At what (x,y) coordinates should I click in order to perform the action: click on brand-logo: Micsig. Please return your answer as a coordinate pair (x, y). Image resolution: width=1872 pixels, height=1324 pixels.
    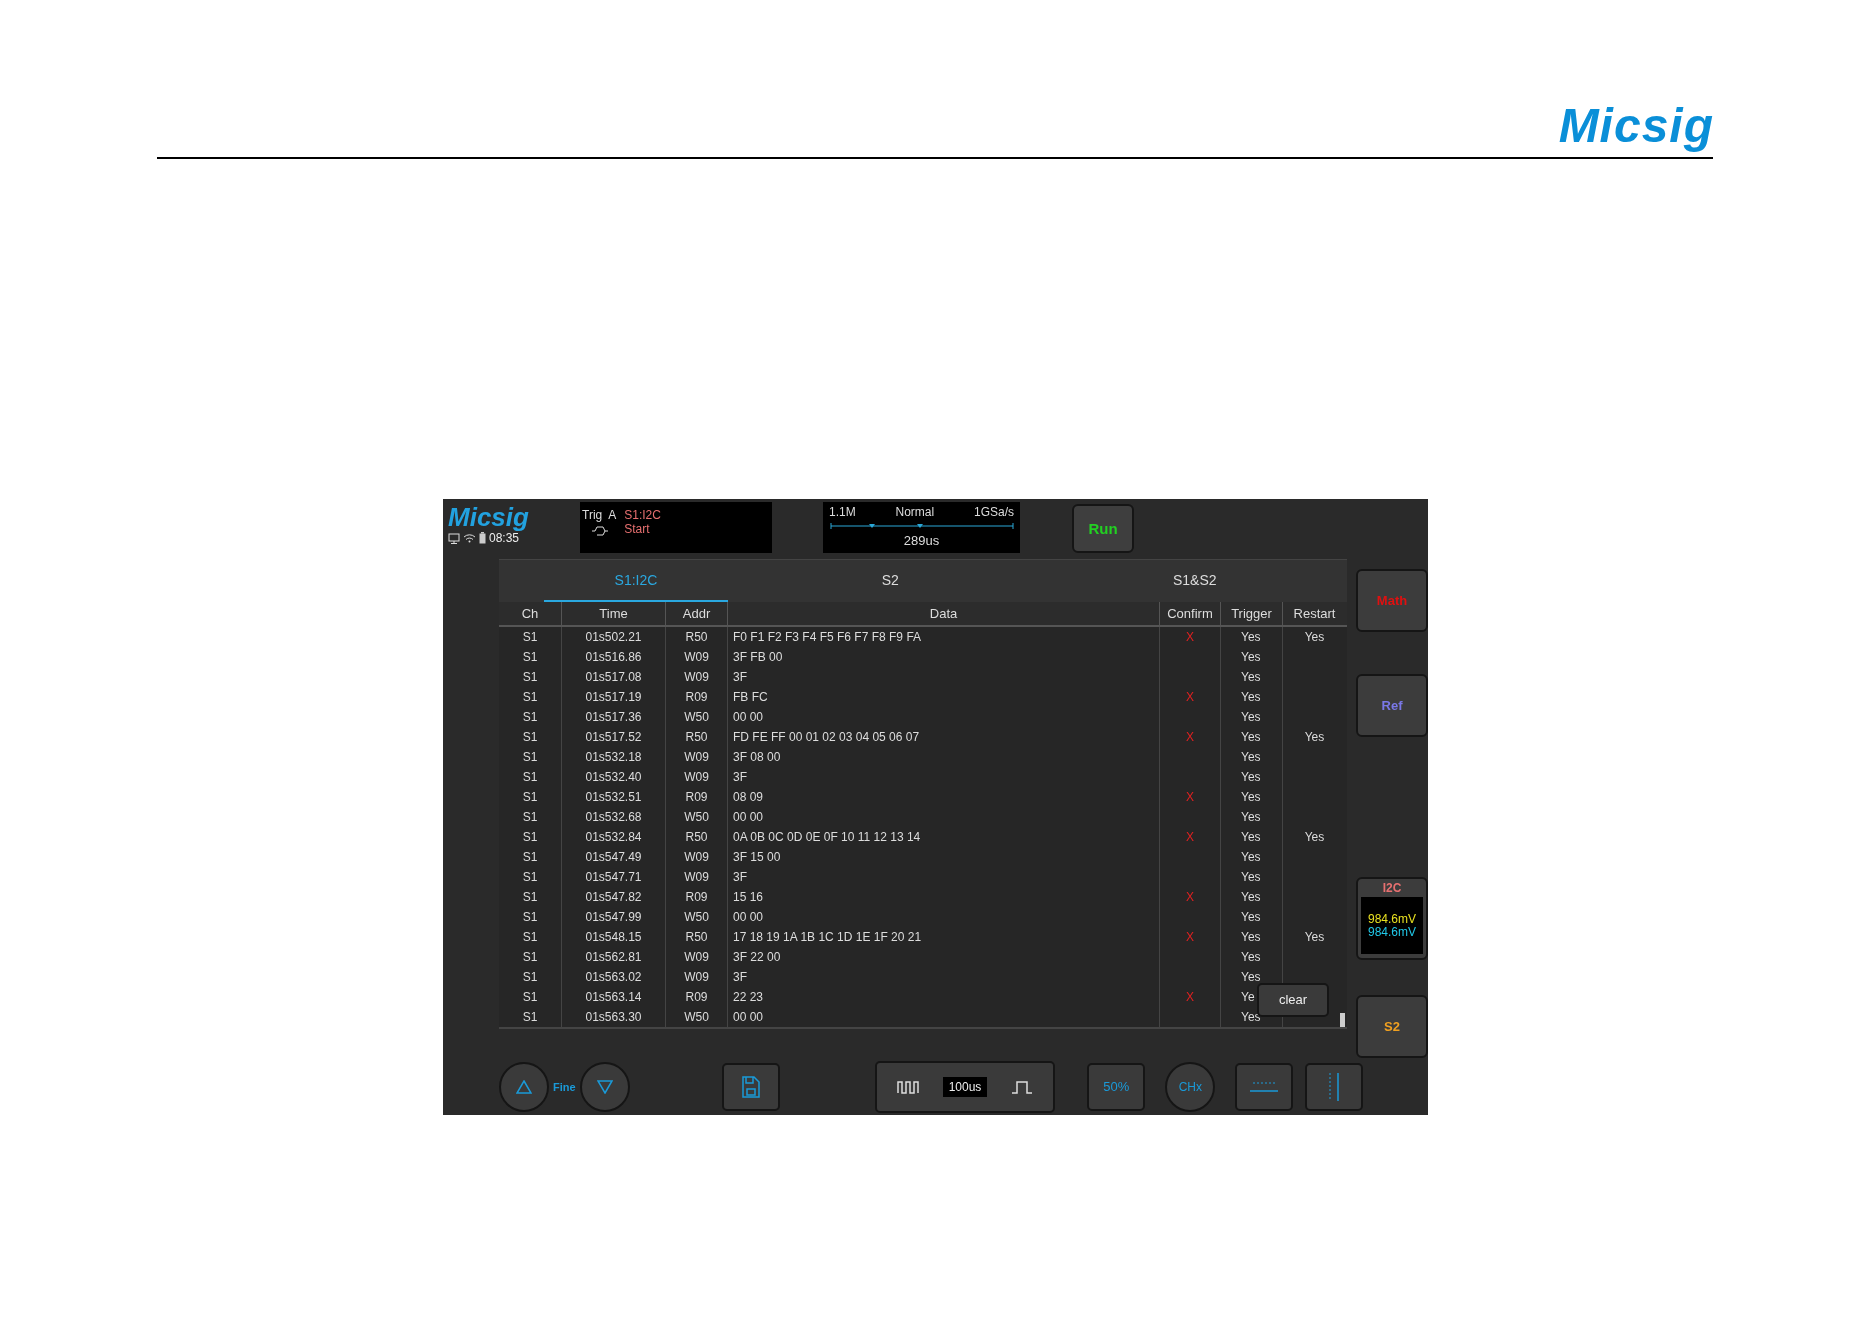
    Looking at the image, I should click on (489, 517).